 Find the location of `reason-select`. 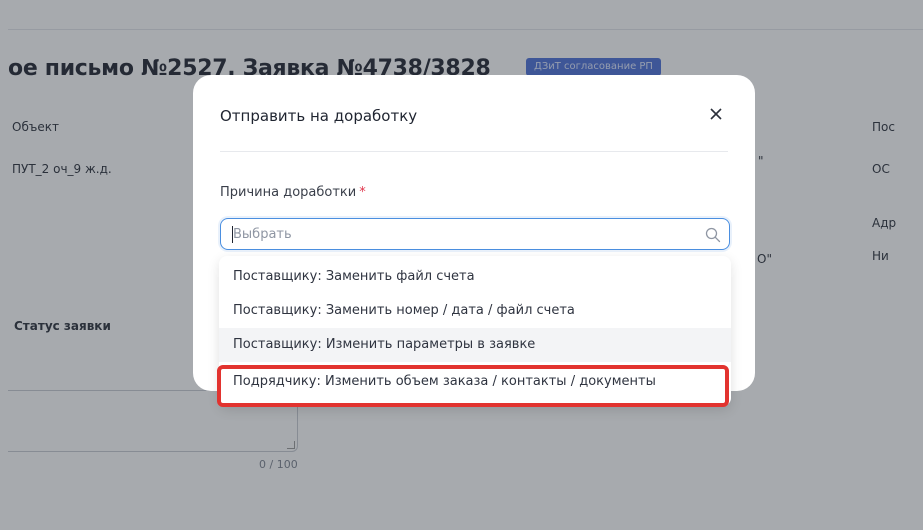

reason-select is located at coordinates (475, 234).